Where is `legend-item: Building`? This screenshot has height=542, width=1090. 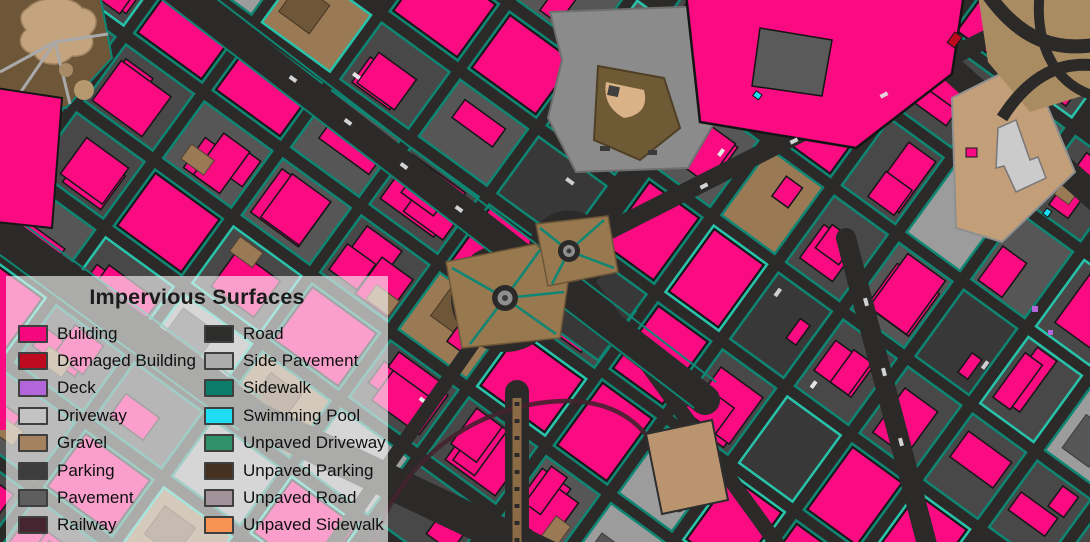
legend-item: Building is located at coordinates (111, 334).